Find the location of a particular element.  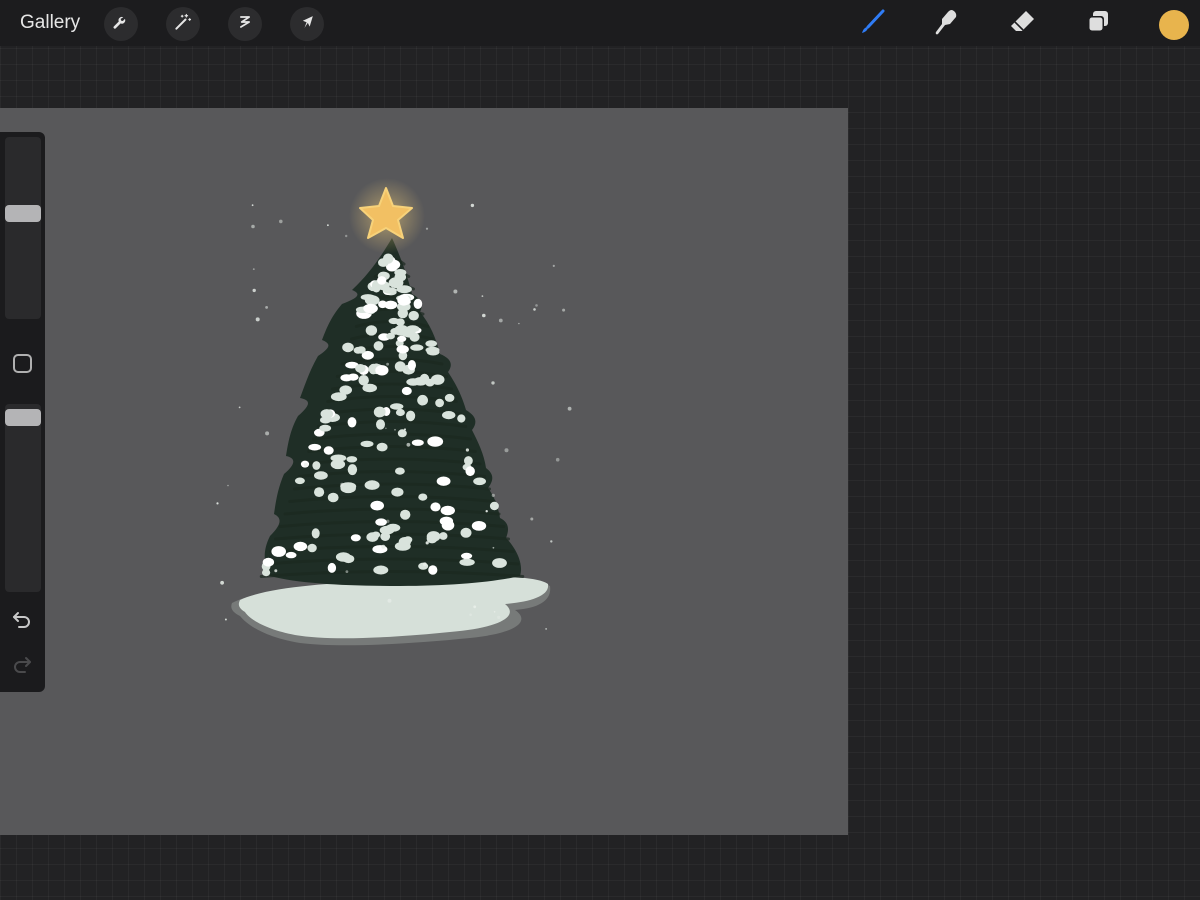

redo-button is located at coordinates (22, 664).